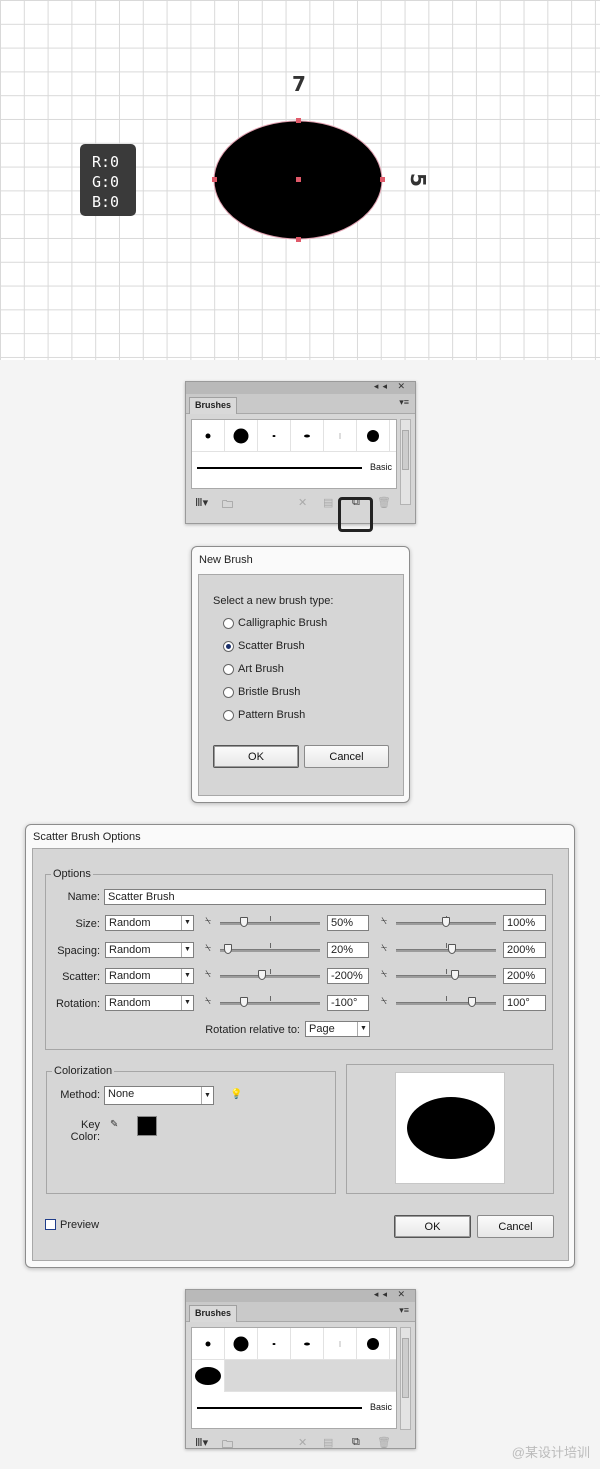  Describe the element at coordinates (147, 1126) in the screenshot. I see `key-color-swatch` at that location.